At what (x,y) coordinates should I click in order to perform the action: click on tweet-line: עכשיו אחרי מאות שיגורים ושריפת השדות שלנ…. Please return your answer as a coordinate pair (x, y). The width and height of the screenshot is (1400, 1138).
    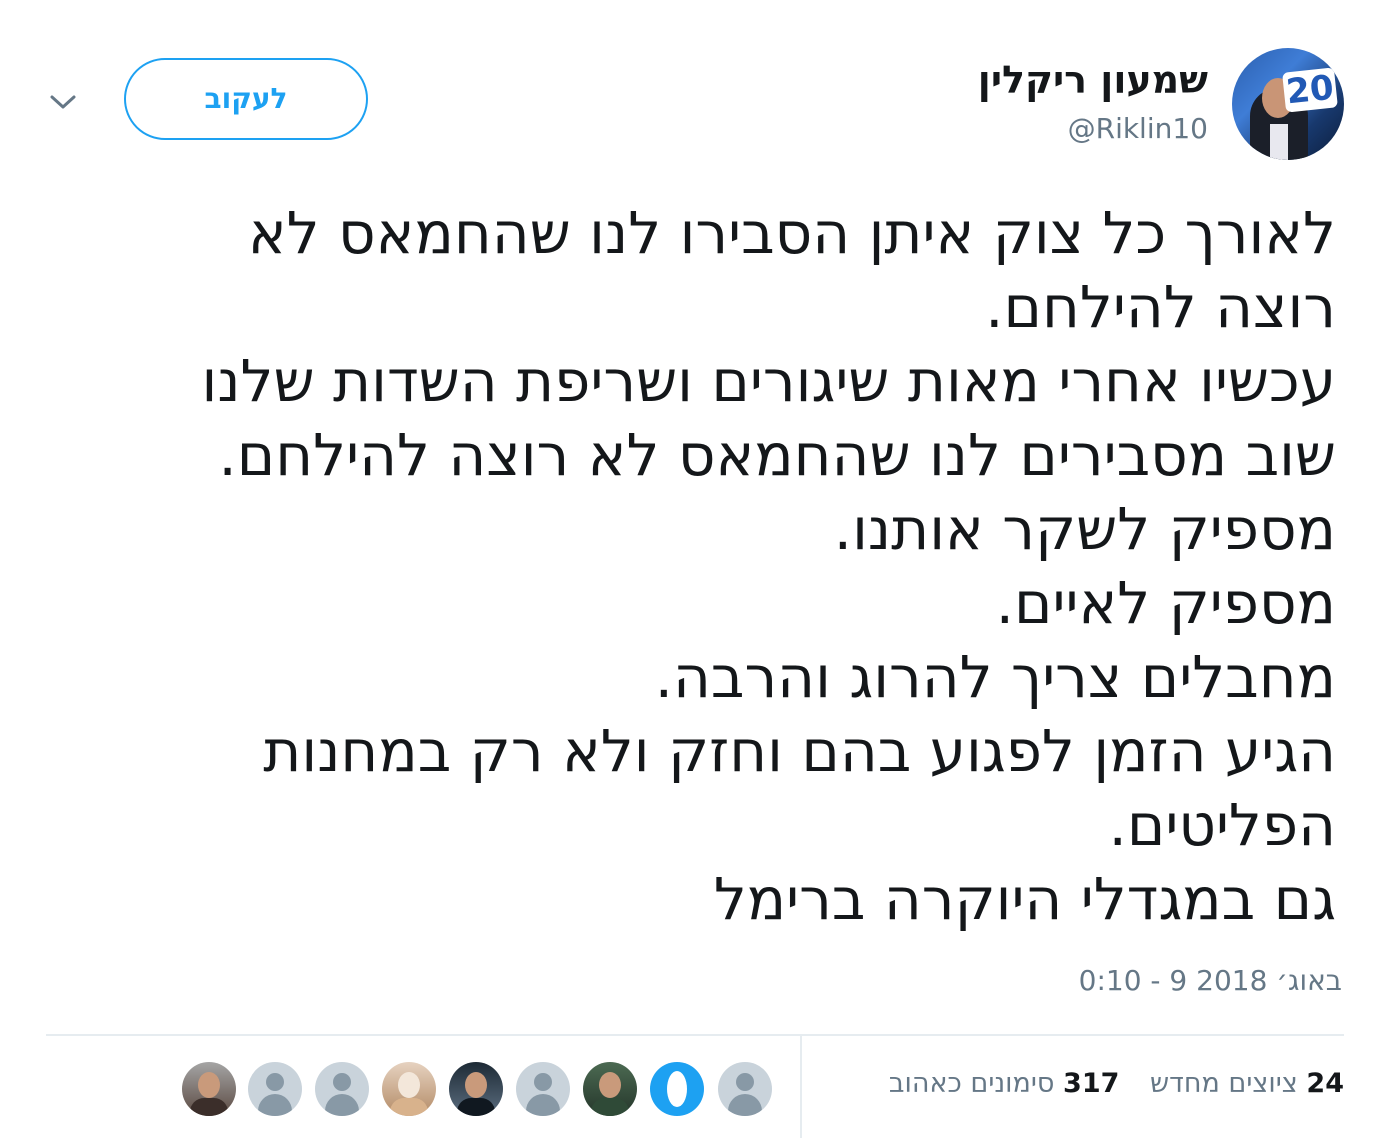
    Looking at the image, I should click on (768, 381).